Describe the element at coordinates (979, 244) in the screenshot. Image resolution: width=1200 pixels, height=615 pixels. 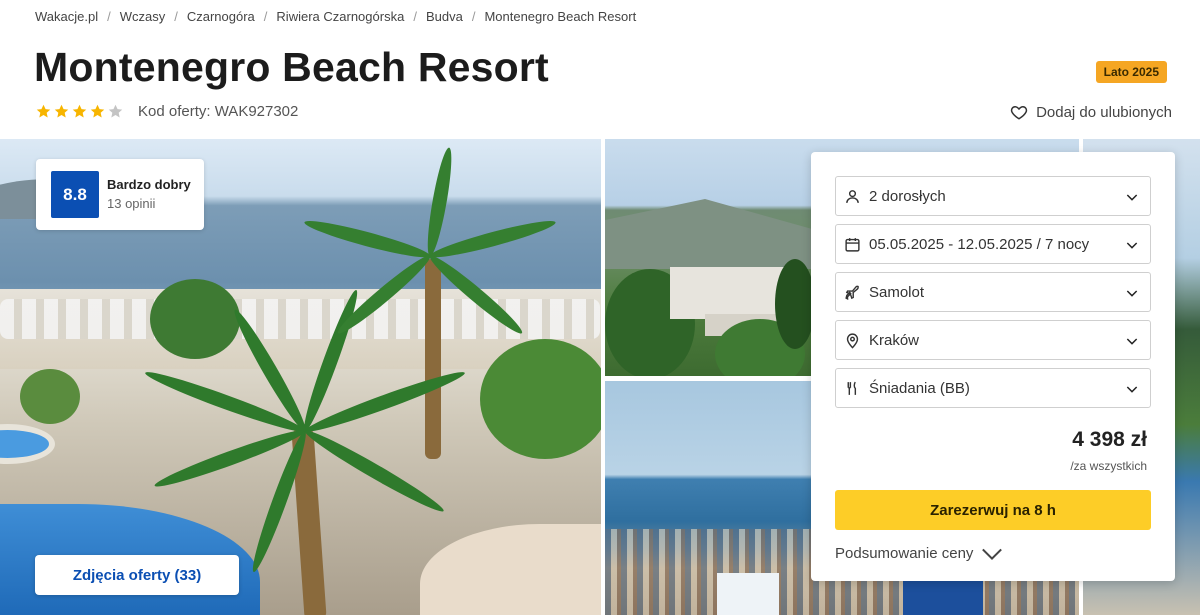
I see `dates-value: 05.05.2025 - 12.05.2025 / 7 nocy` at that location.